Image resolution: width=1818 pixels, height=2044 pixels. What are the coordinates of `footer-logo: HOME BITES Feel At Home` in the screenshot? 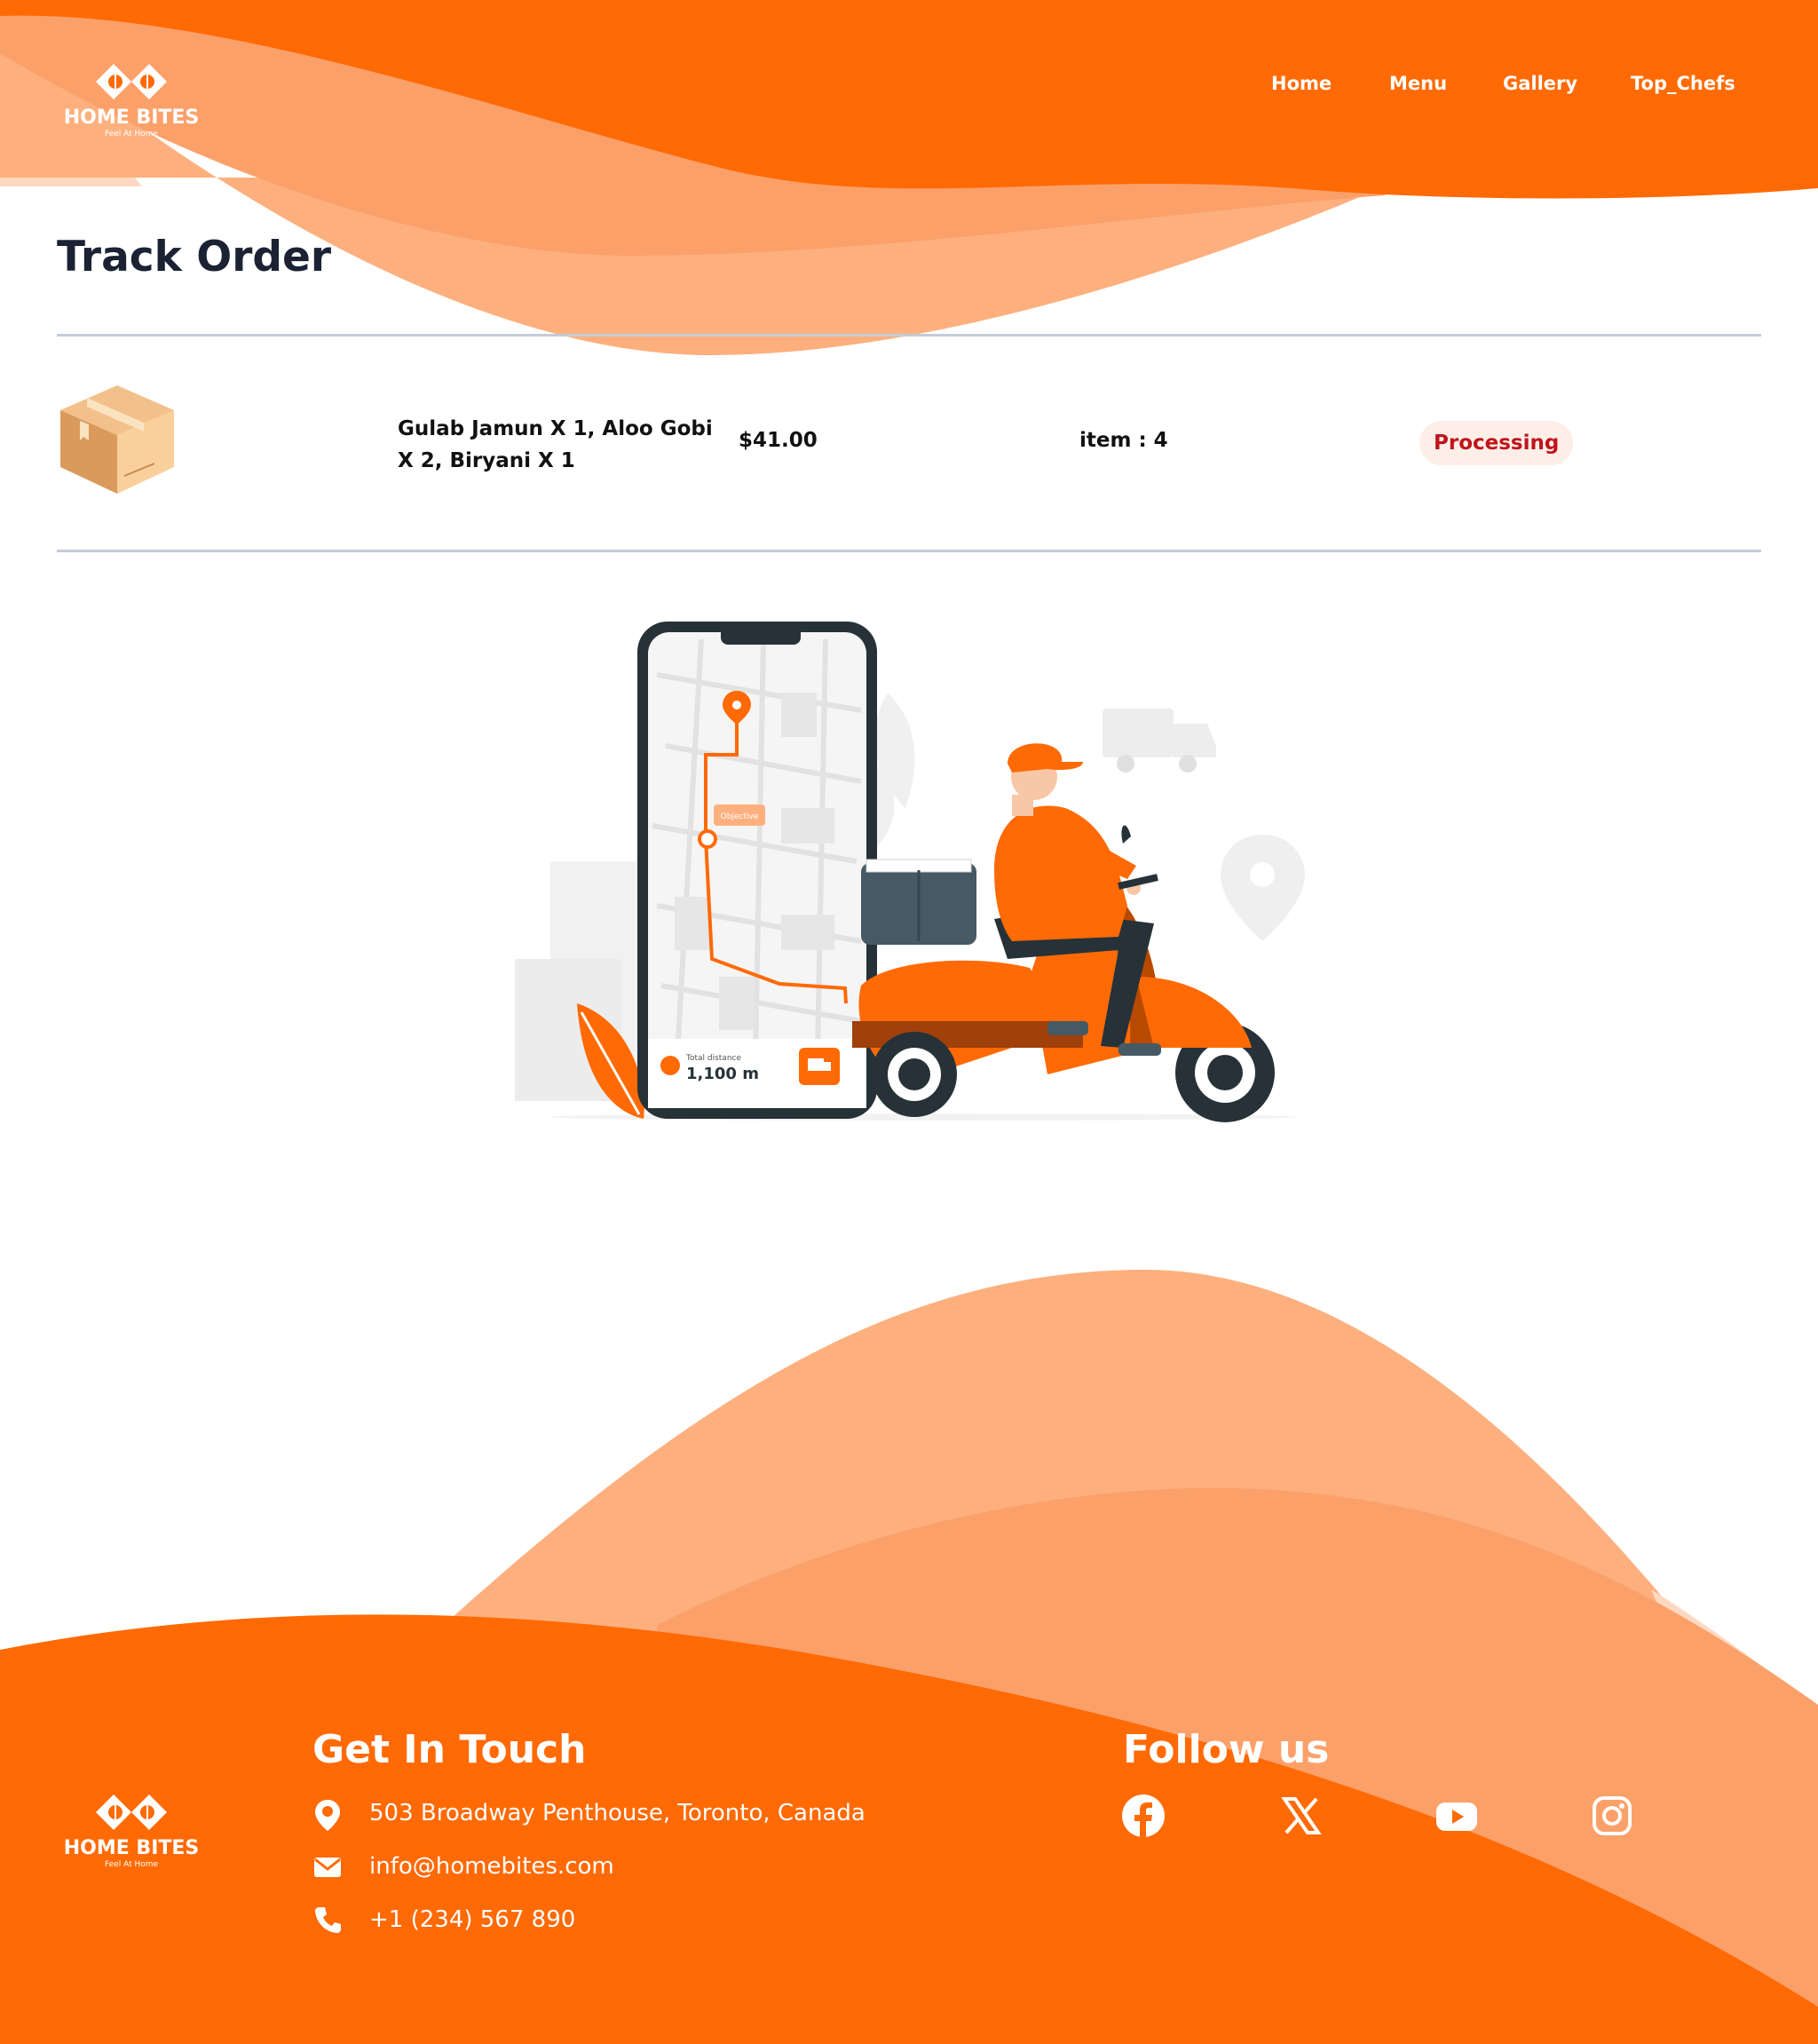 It's located at (131, 1829).